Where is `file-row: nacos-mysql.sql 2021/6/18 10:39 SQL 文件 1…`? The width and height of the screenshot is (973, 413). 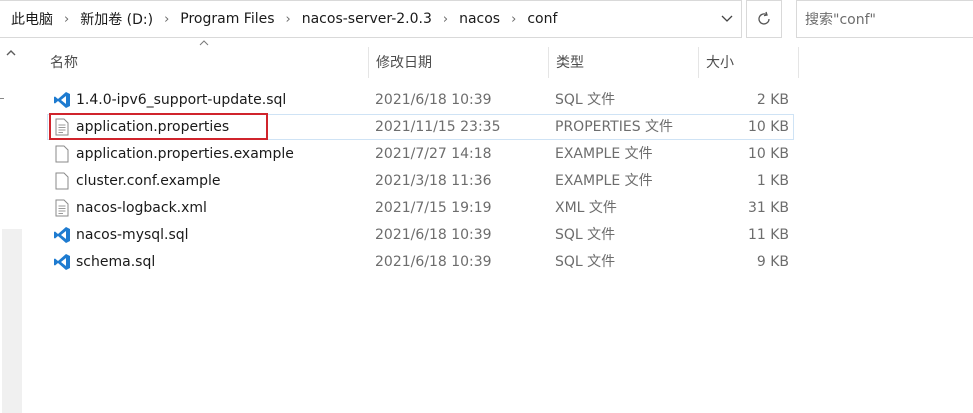 file-row: nacos-mysql.sql 2021/6/18 10:39 SQL 文件 1… is located at coordinates (420, 235).